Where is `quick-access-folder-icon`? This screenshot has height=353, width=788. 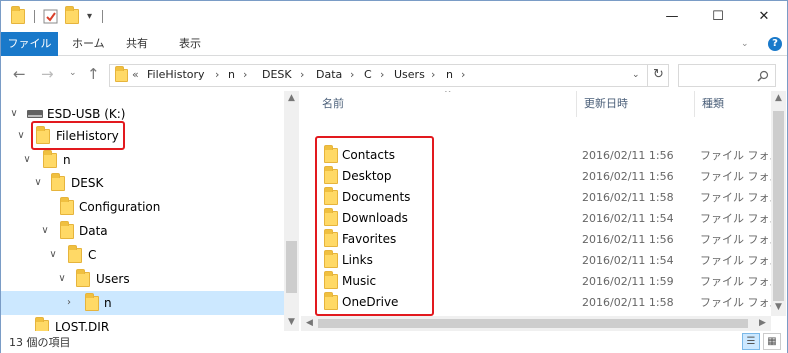 quick-access-folder-icon is located at coordinates (18, 15).